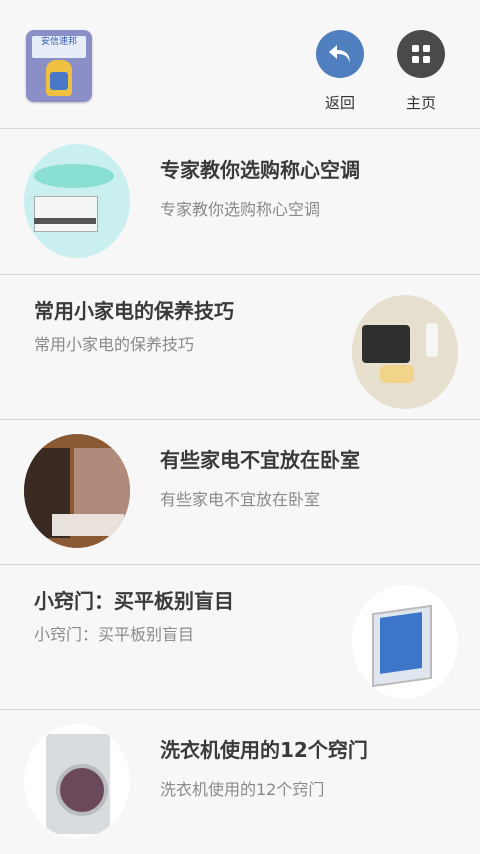 The height and width of the screenshot is (854, 480). Describe the element at coordinates (77, 201) in the screenshot. I see `air-conditioner-thumbnail` at that location.